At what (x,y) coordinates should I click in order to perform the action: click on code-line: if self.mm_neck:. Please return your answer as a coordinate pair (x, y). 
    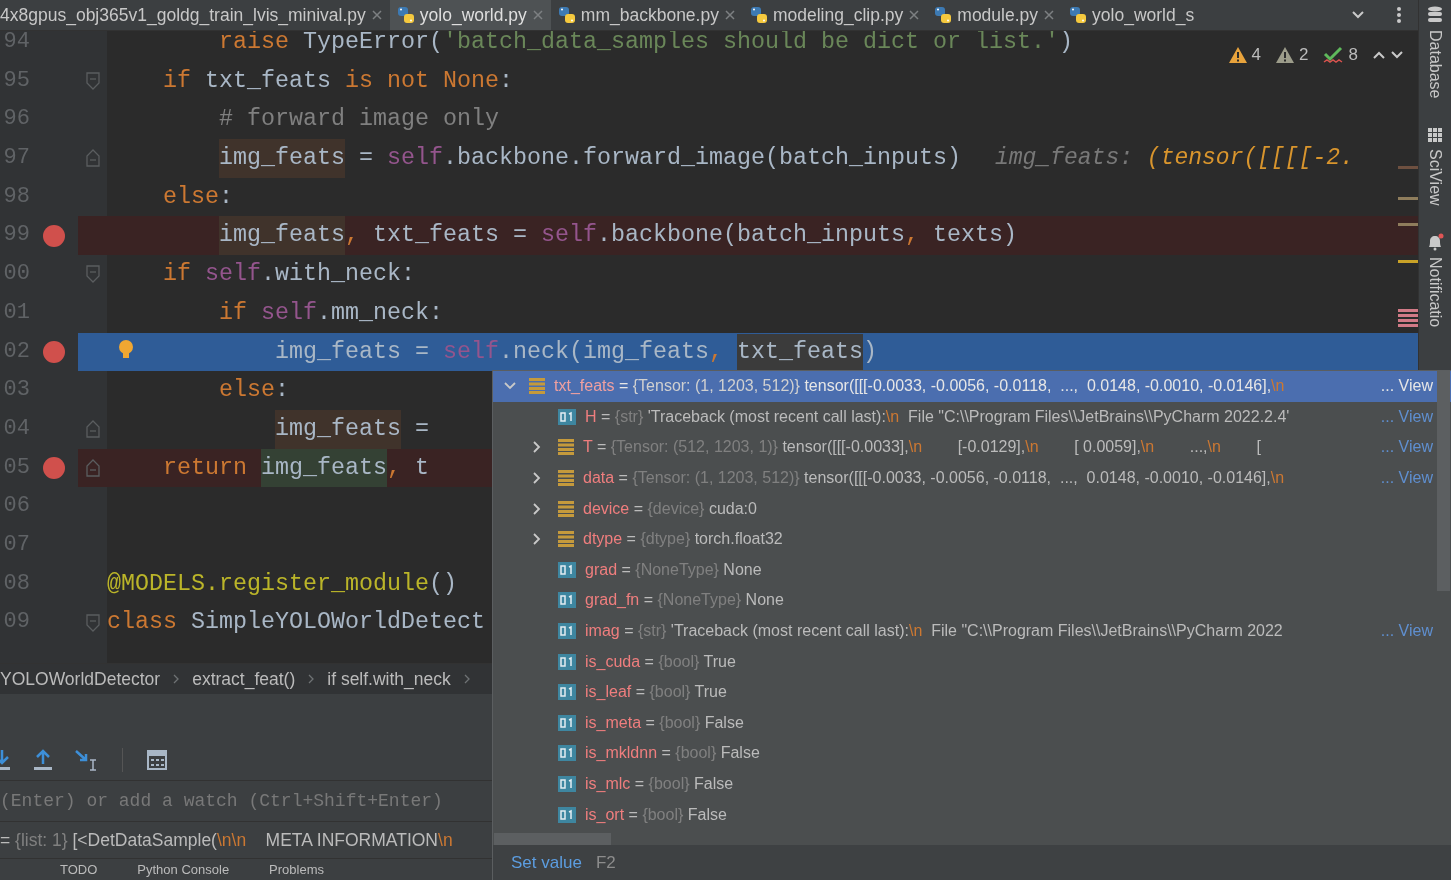
    Looking at the image, I should click on (331, 313).